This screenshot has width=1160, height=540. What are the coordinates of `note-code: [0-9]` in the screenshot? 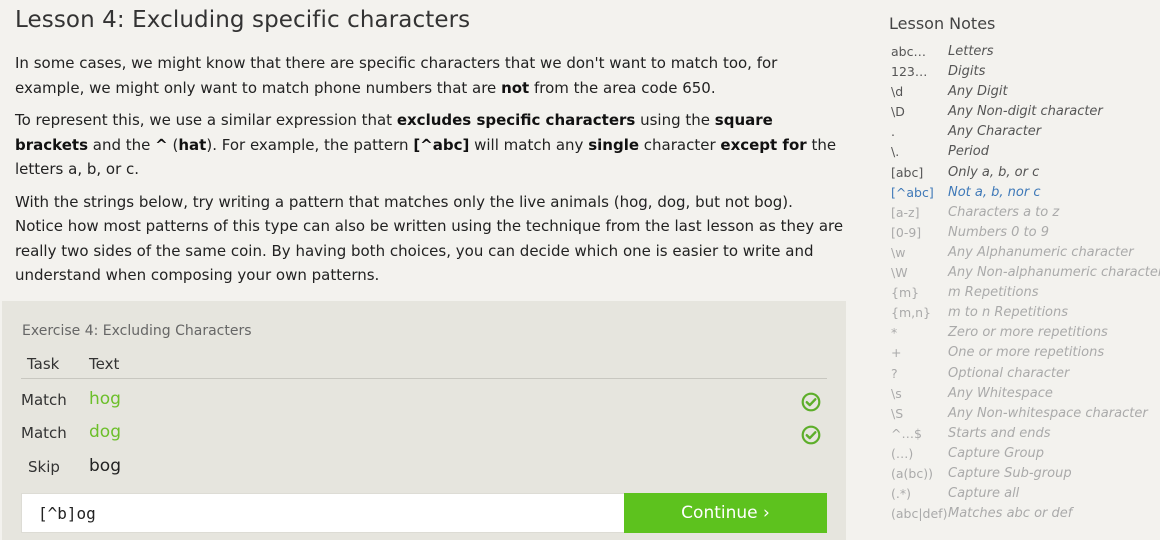 It's located at (906, 232).